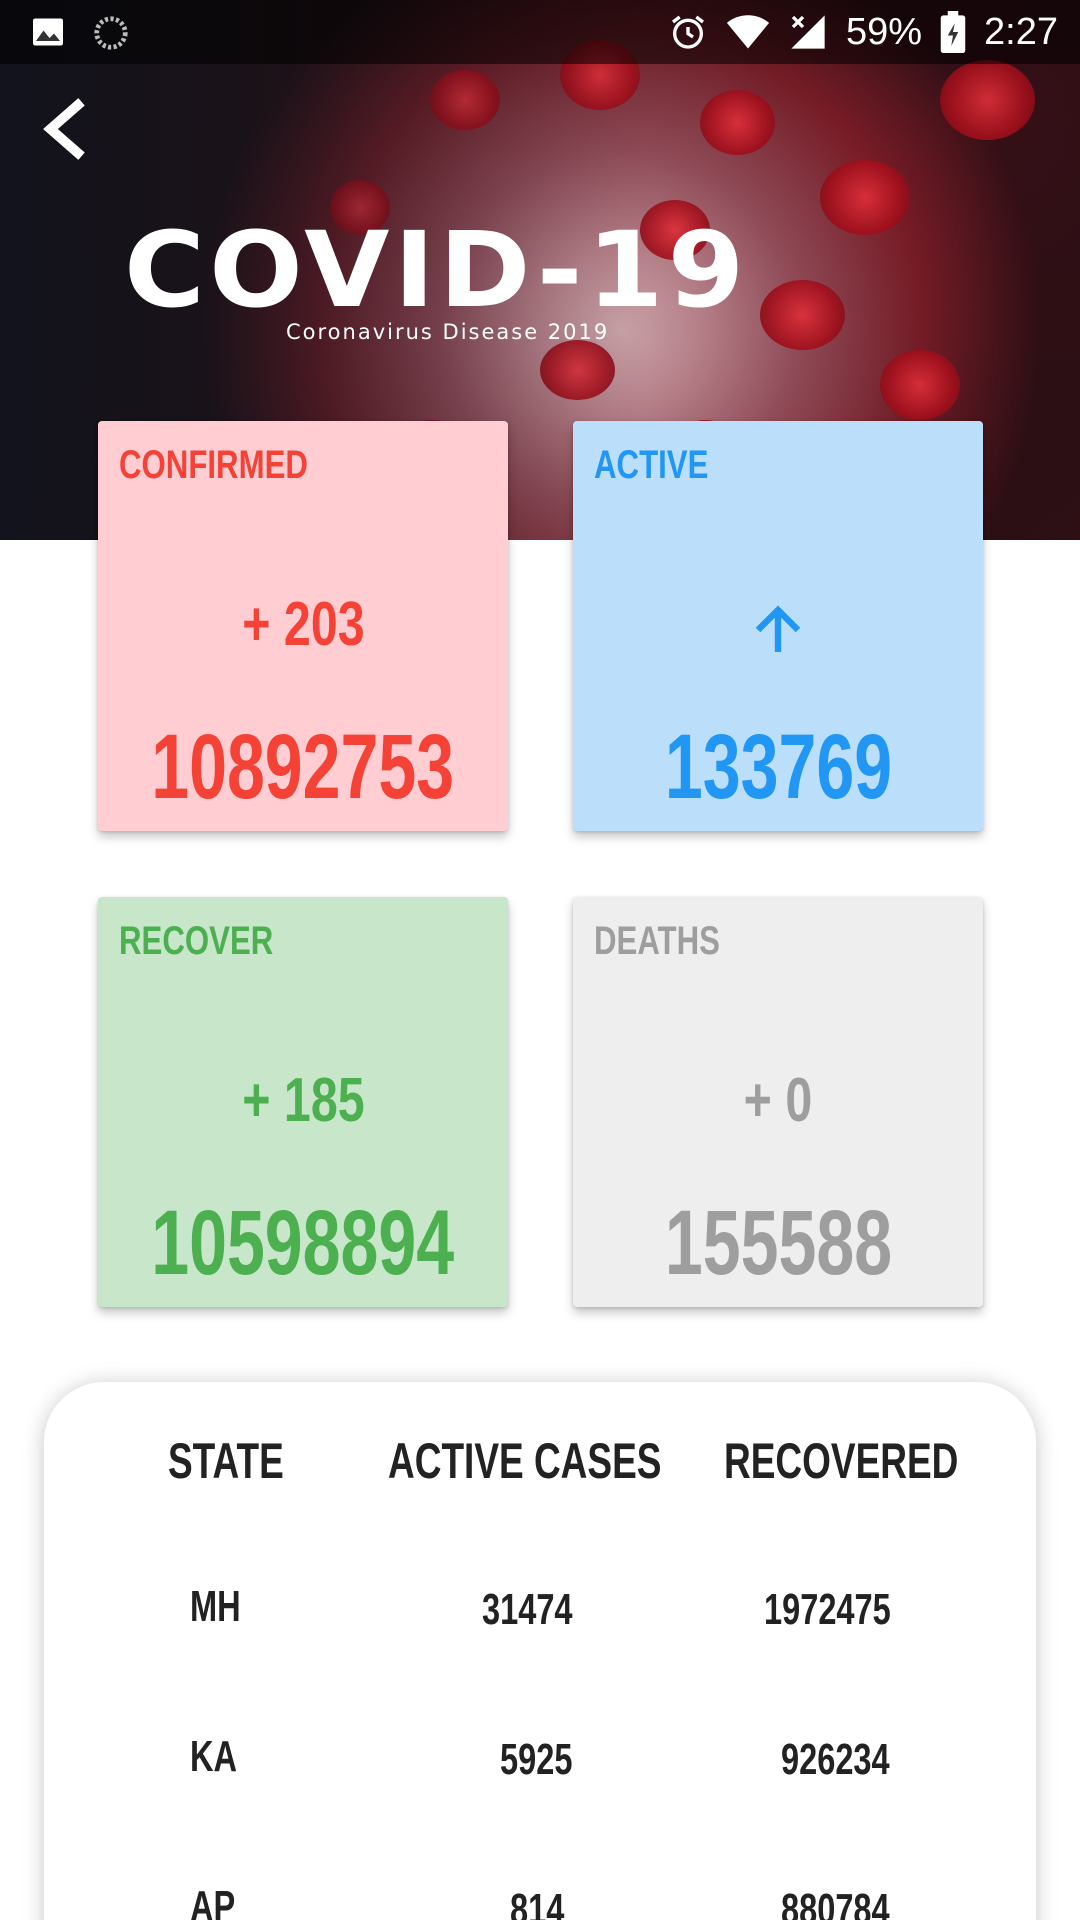  I want to click on arrow-up-icon, so click(778, 628).